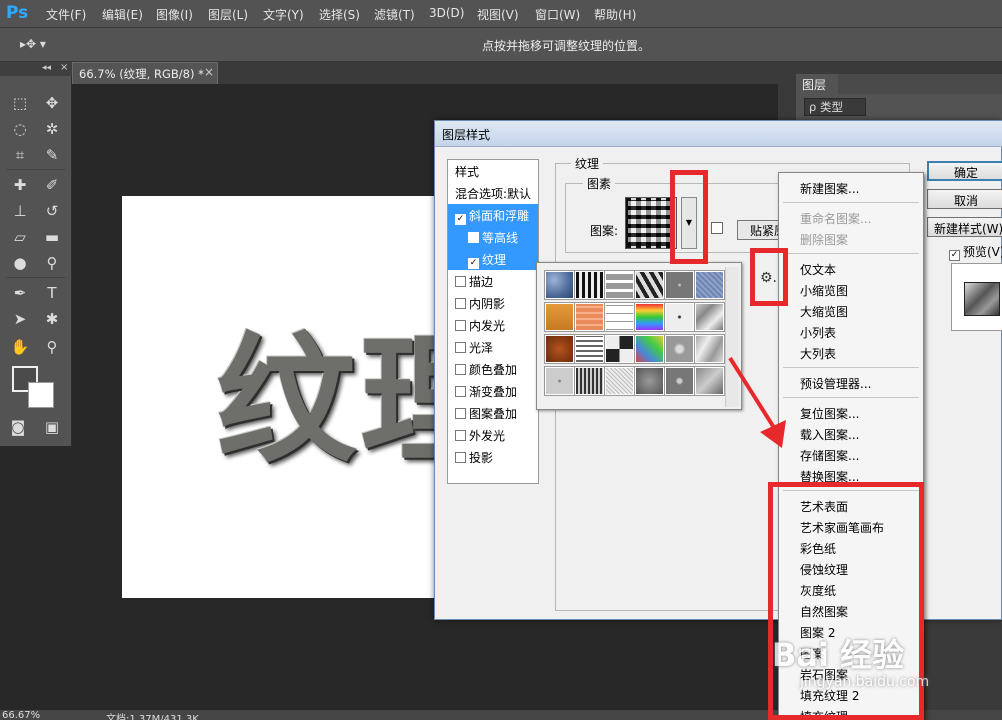 The width and height of the screenshot is (1002, 720). I want to click on healing-brush-icon: ✚, so click(20, 185).